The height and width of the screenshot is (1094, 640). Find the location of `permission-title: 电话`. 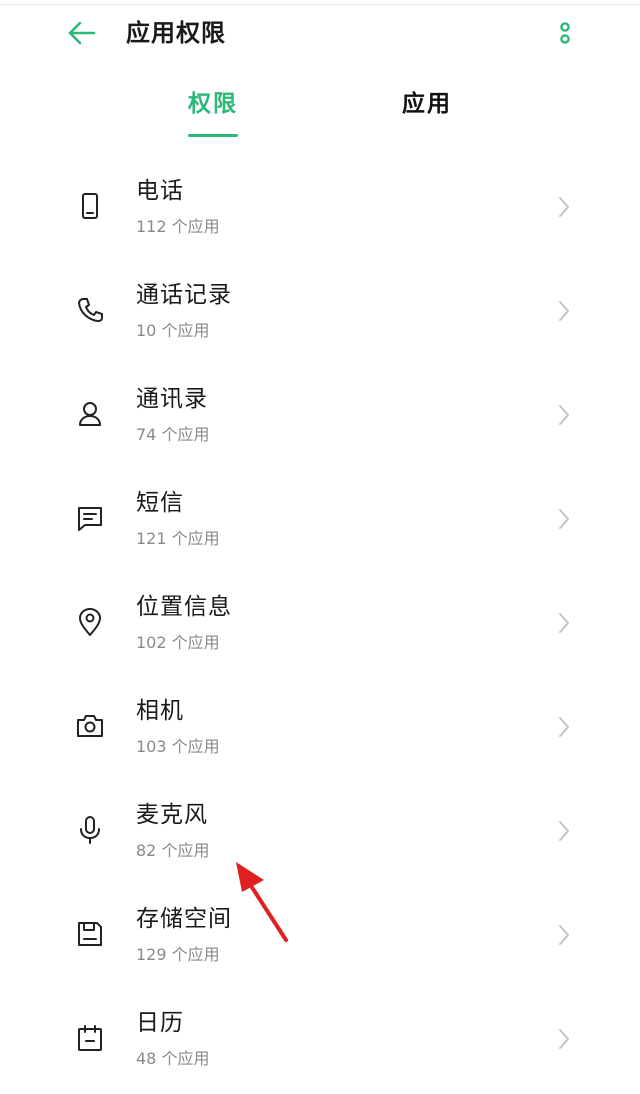

permission-title: 电话 is located at coordinates (160, 191).